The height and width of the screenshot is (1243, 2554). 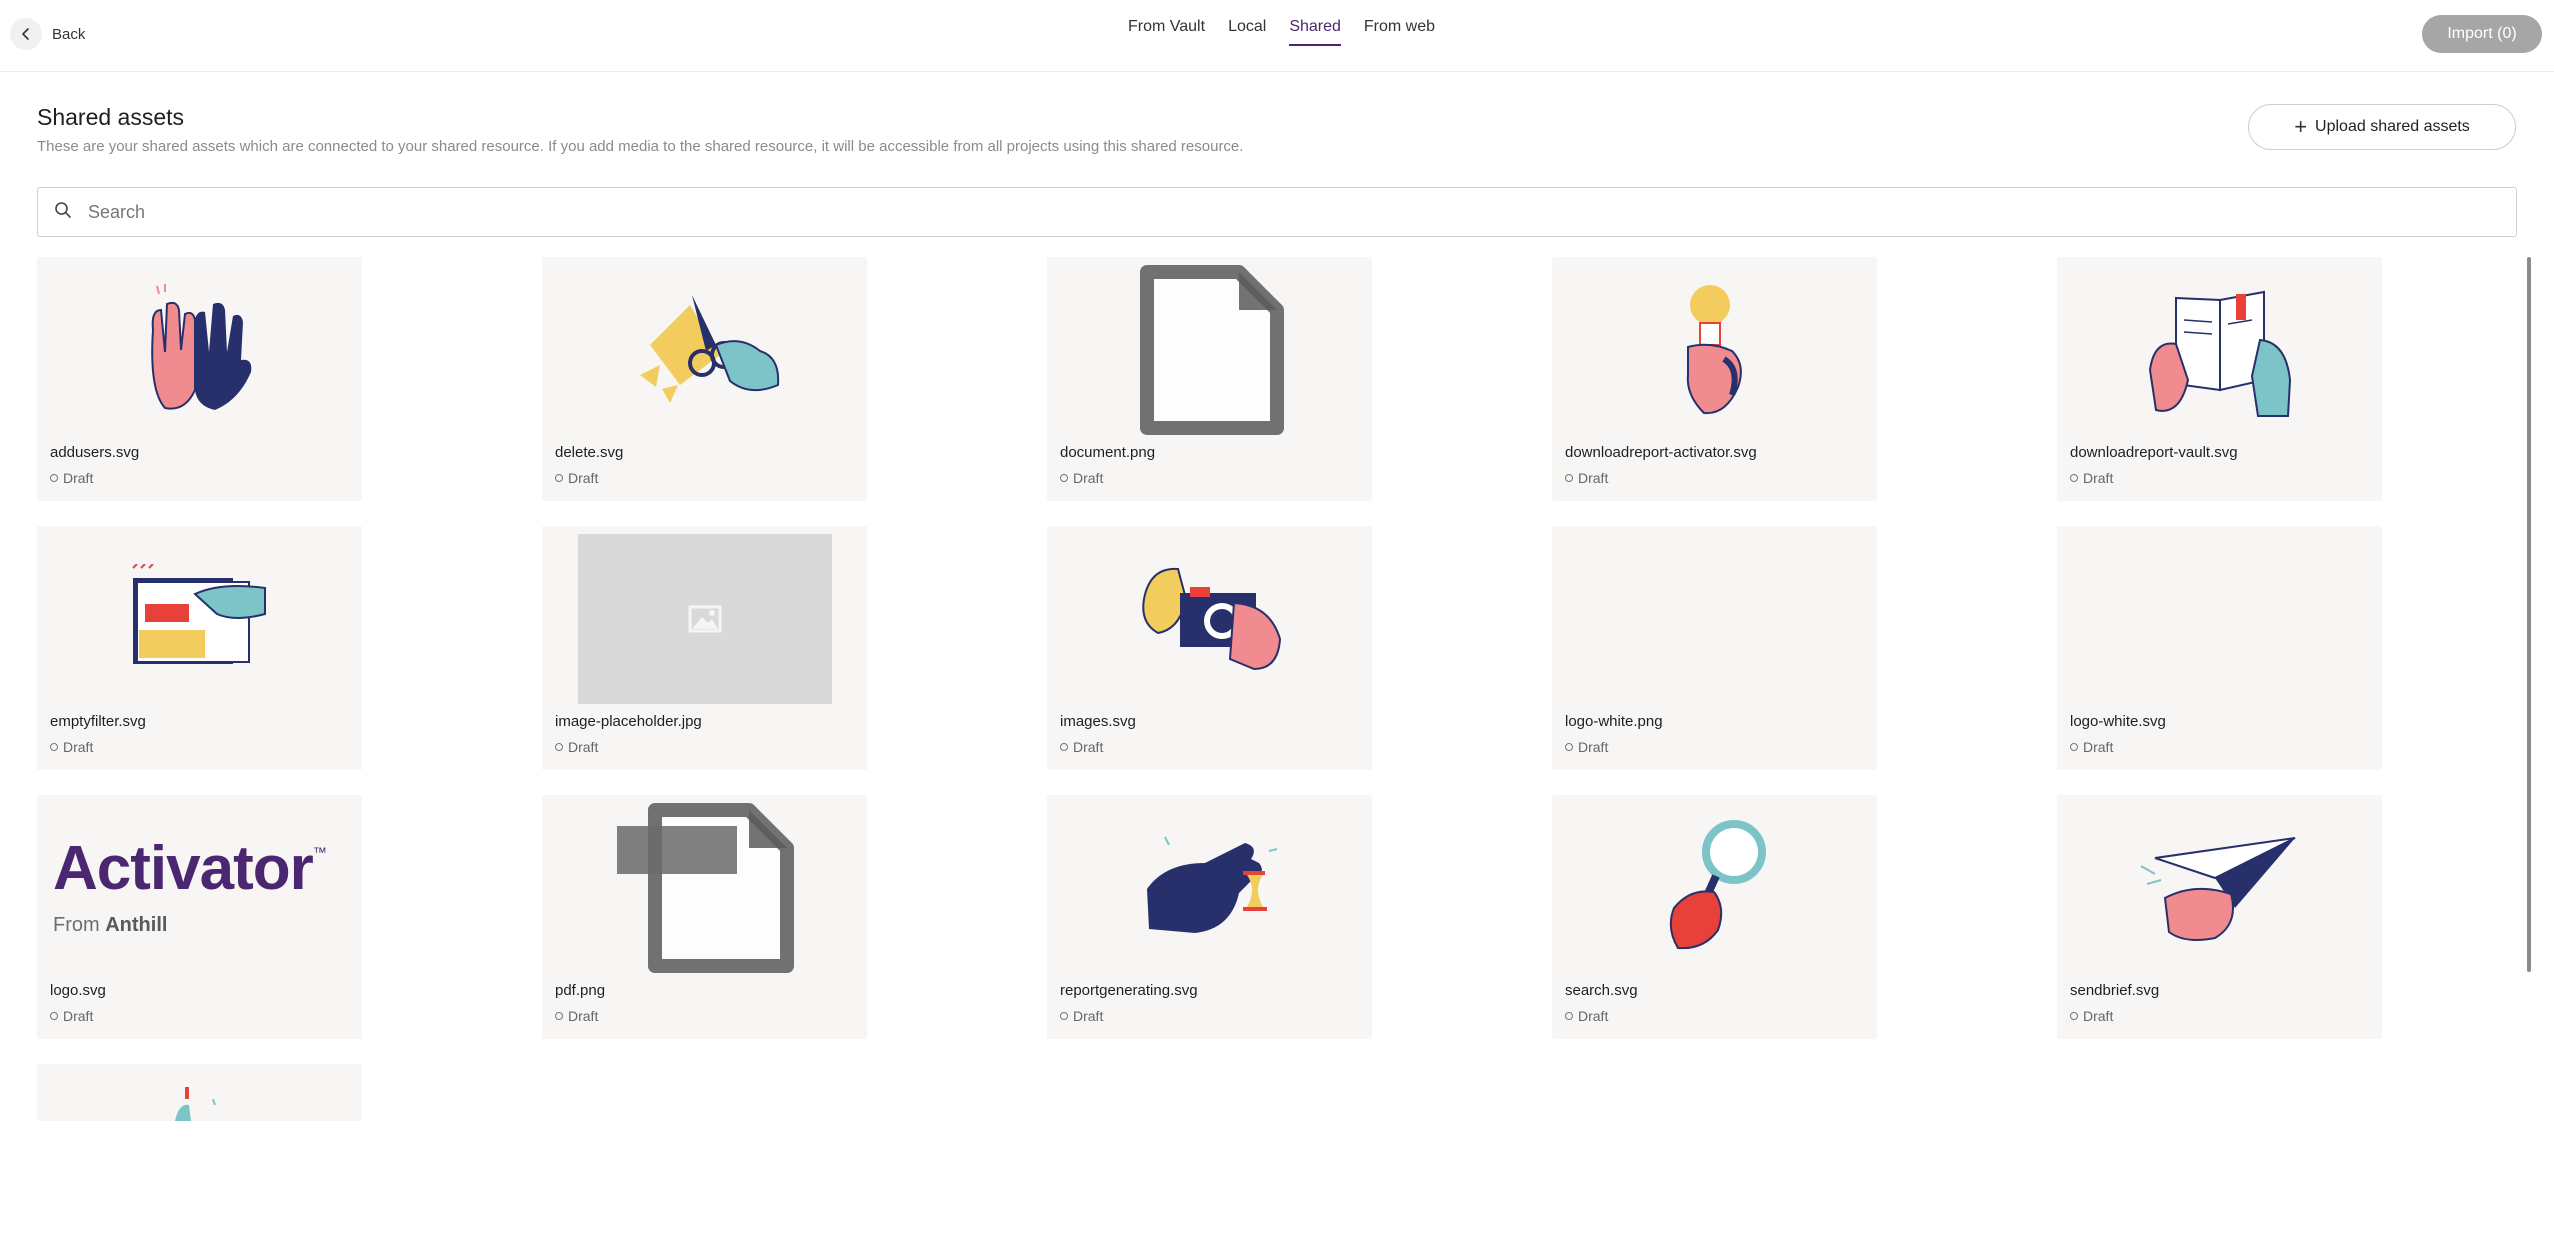 I want to click on asset-name: sendbrief.svg, so click(x=2115, y=990).